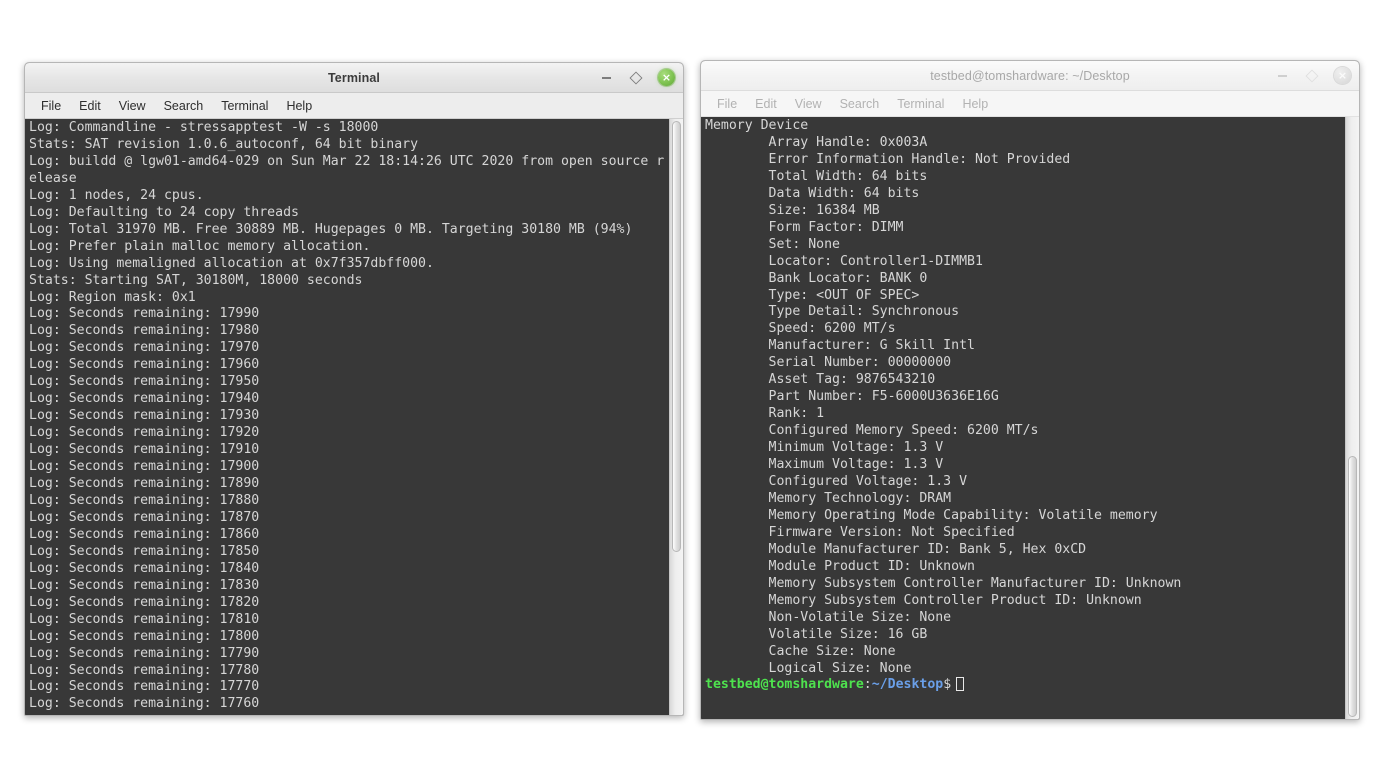 The image size is (1378, 775). I want to click on terminal-line: Log: Seconds remaining: 17850, so click(144, 551).